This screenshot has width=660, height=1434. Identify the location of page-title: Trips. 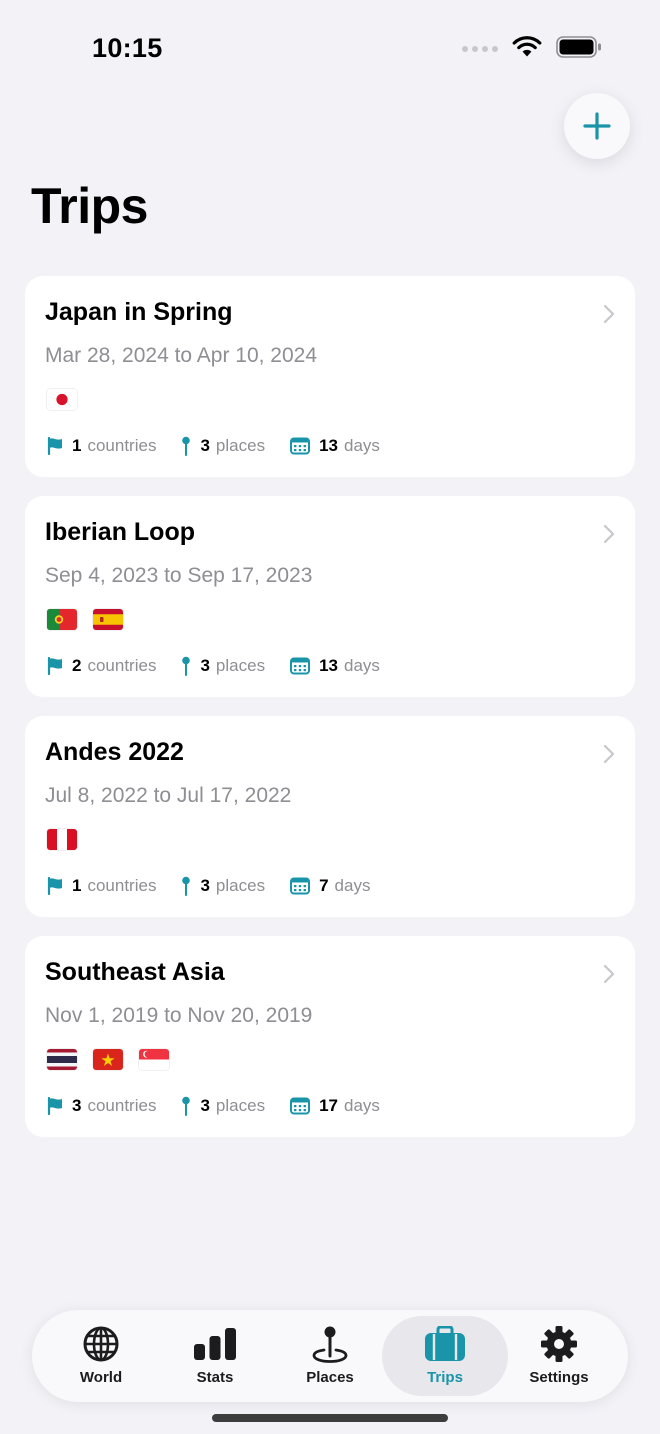
(89, 206).